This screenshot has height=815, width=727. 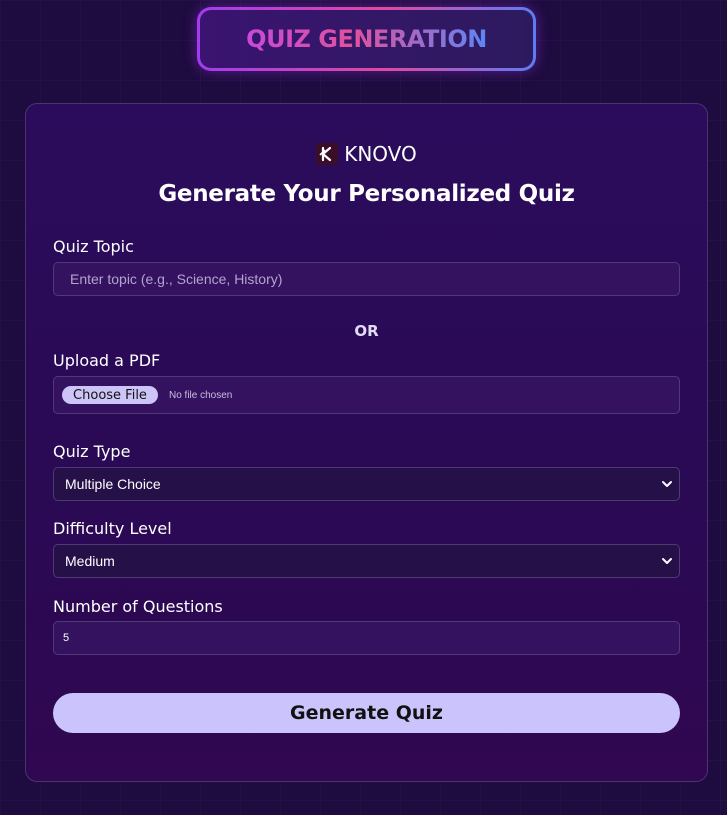 I want to click on quiz-topic-field-wrapper, so click(x=366, y=279).